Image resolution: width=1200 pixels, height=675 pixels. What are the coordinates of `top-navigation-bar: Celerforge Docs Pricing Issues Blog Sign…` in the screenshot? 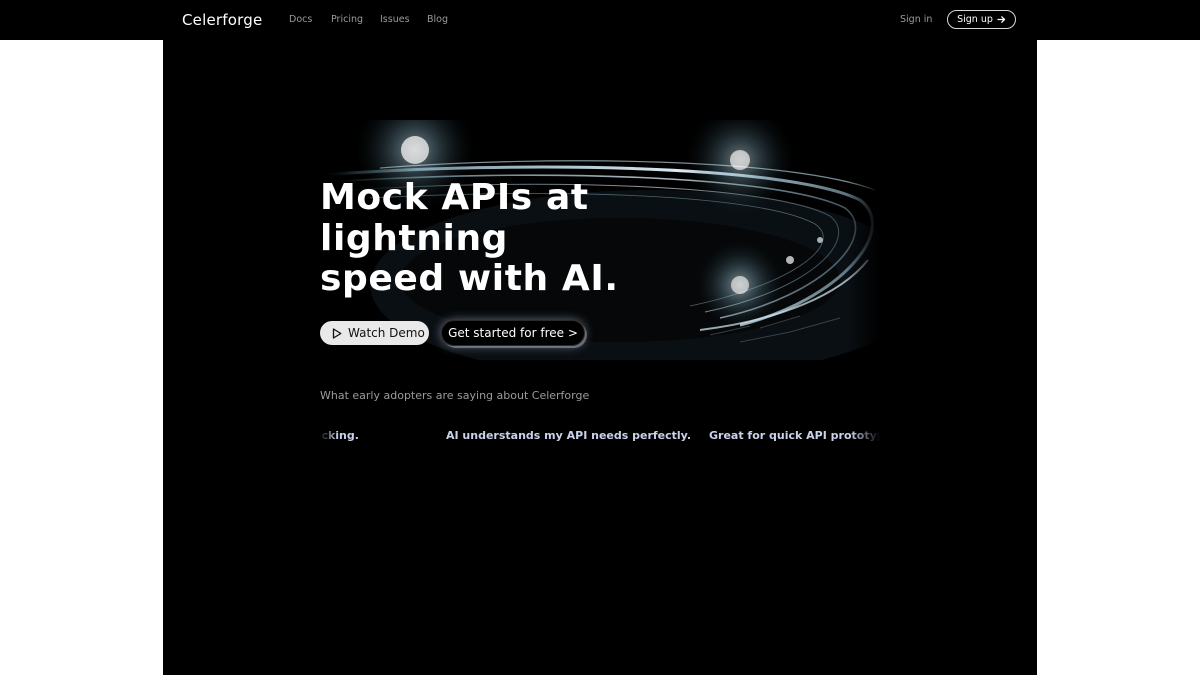 It's located at (600, 20).